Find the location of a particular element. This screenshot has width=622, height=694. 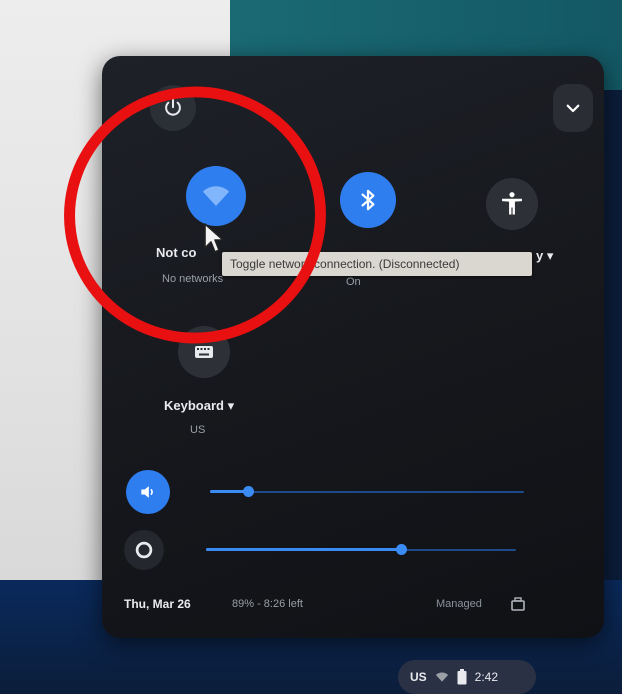

volume-slider-thumb is located at coordinates (248, 491).